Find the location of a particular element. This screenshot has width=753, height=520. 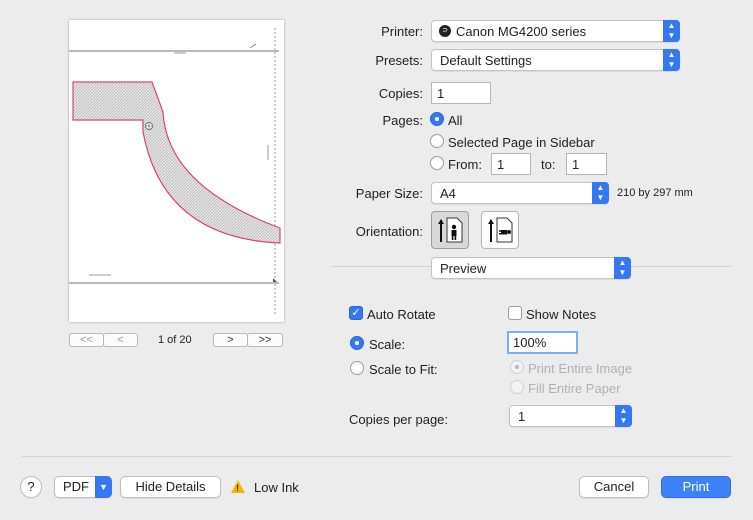

pages-label: Pages: is located at coordinates (402, 120).